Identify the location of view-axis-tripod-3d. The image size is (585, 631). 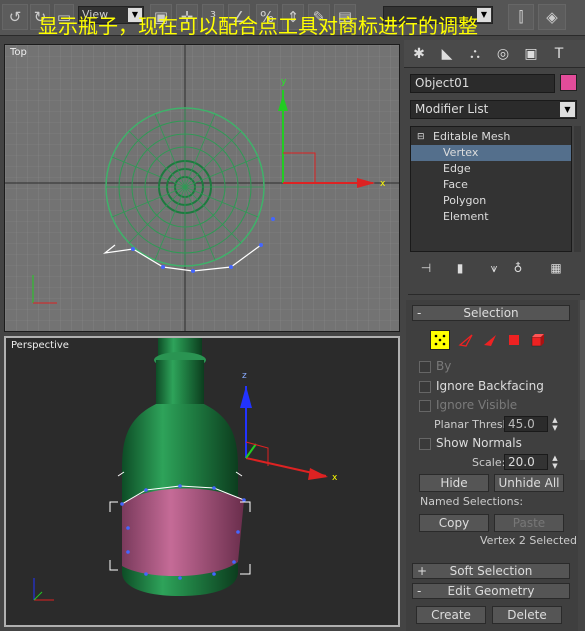
(43, 589).